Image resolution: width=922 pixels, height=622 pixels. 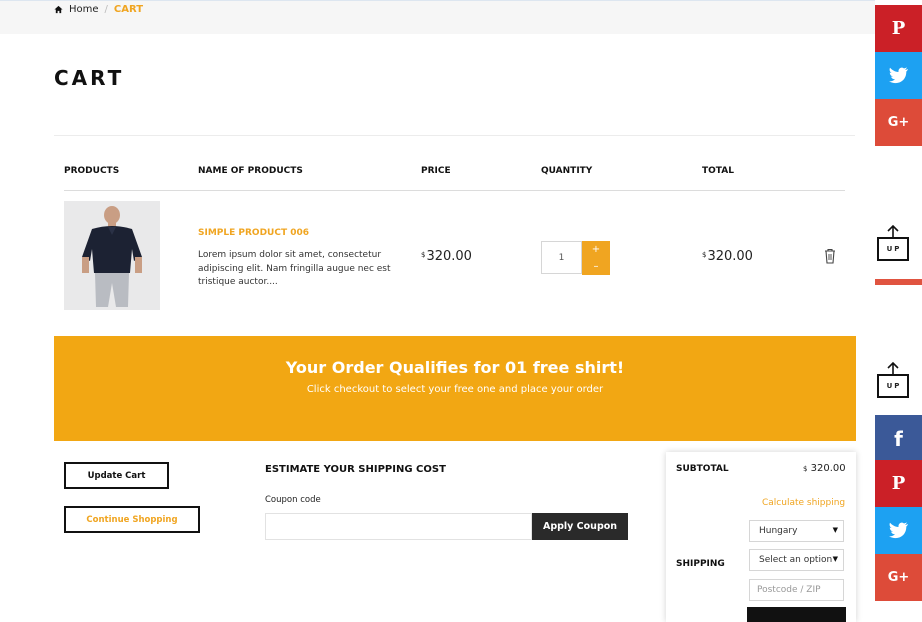 What do you see at coordinates (803, 503) in the screenshot?
I see `calculate-shipping-link: Calculate shipping` at bounding box center [803, 503].